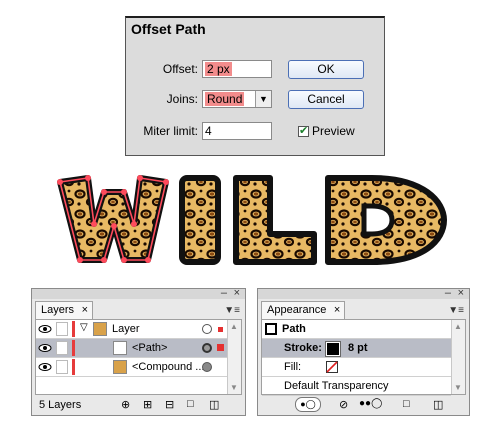 The width and height of the screenshot is (500, 430). I want to click on preview-checkbox: ✔, so click(303, 131).